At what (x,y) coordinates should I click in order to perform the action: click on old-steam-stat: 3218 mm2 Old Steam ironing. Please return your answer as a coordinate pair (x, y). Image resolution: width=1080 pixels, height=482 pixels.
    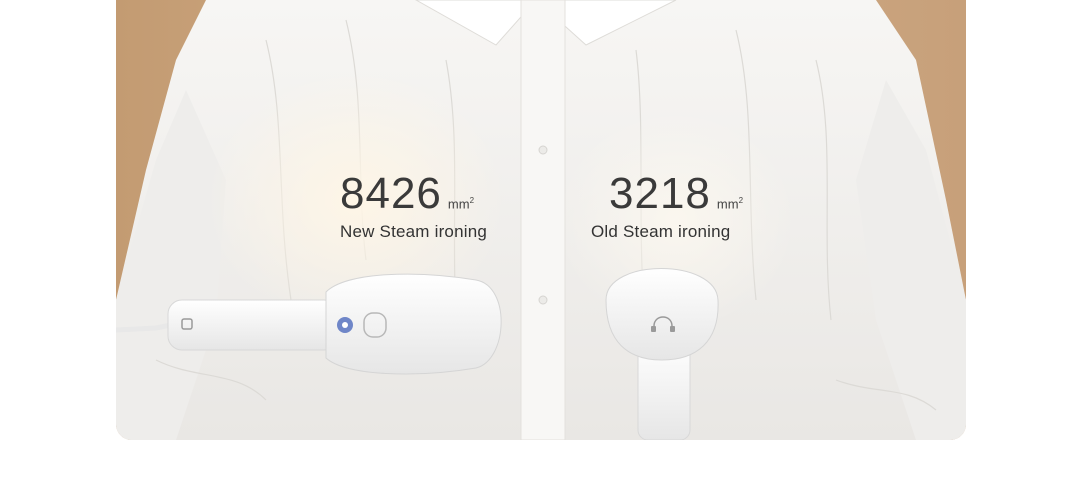
    Looking at the image, I should click on (667, 207).